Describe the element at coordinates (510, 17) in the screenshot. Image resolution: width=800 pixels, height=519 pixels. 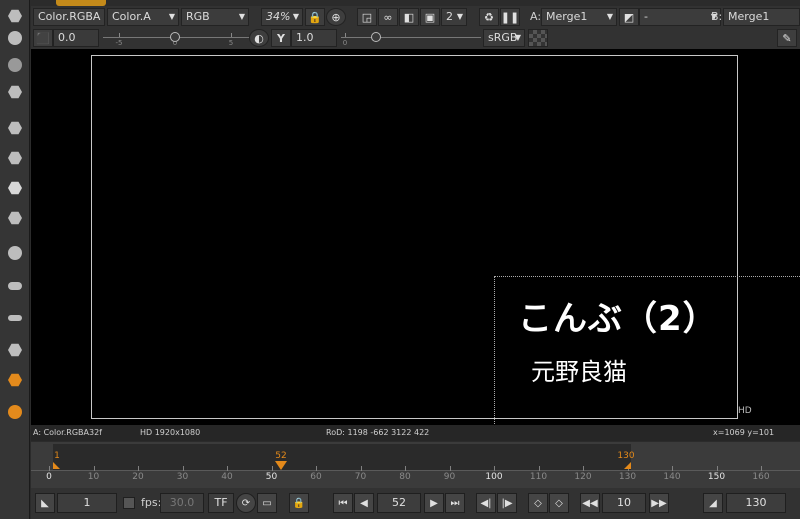
I see `pause-icon: ❚❚` at that location.